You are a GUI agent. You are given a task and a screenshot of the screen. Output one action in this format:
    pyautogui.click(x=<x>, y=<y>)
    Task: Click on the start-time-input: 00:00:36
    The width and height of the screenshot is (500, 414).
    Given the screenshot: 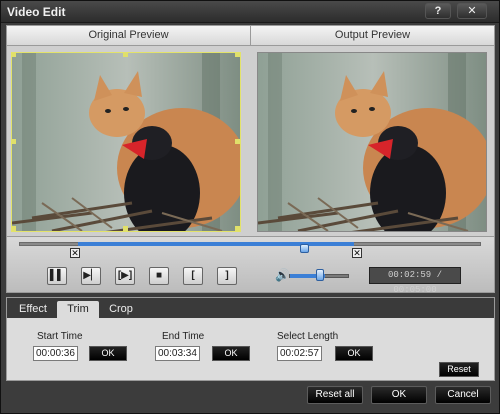 What is the action you would take?
    pyautogui.click(x=55, y=353)
    